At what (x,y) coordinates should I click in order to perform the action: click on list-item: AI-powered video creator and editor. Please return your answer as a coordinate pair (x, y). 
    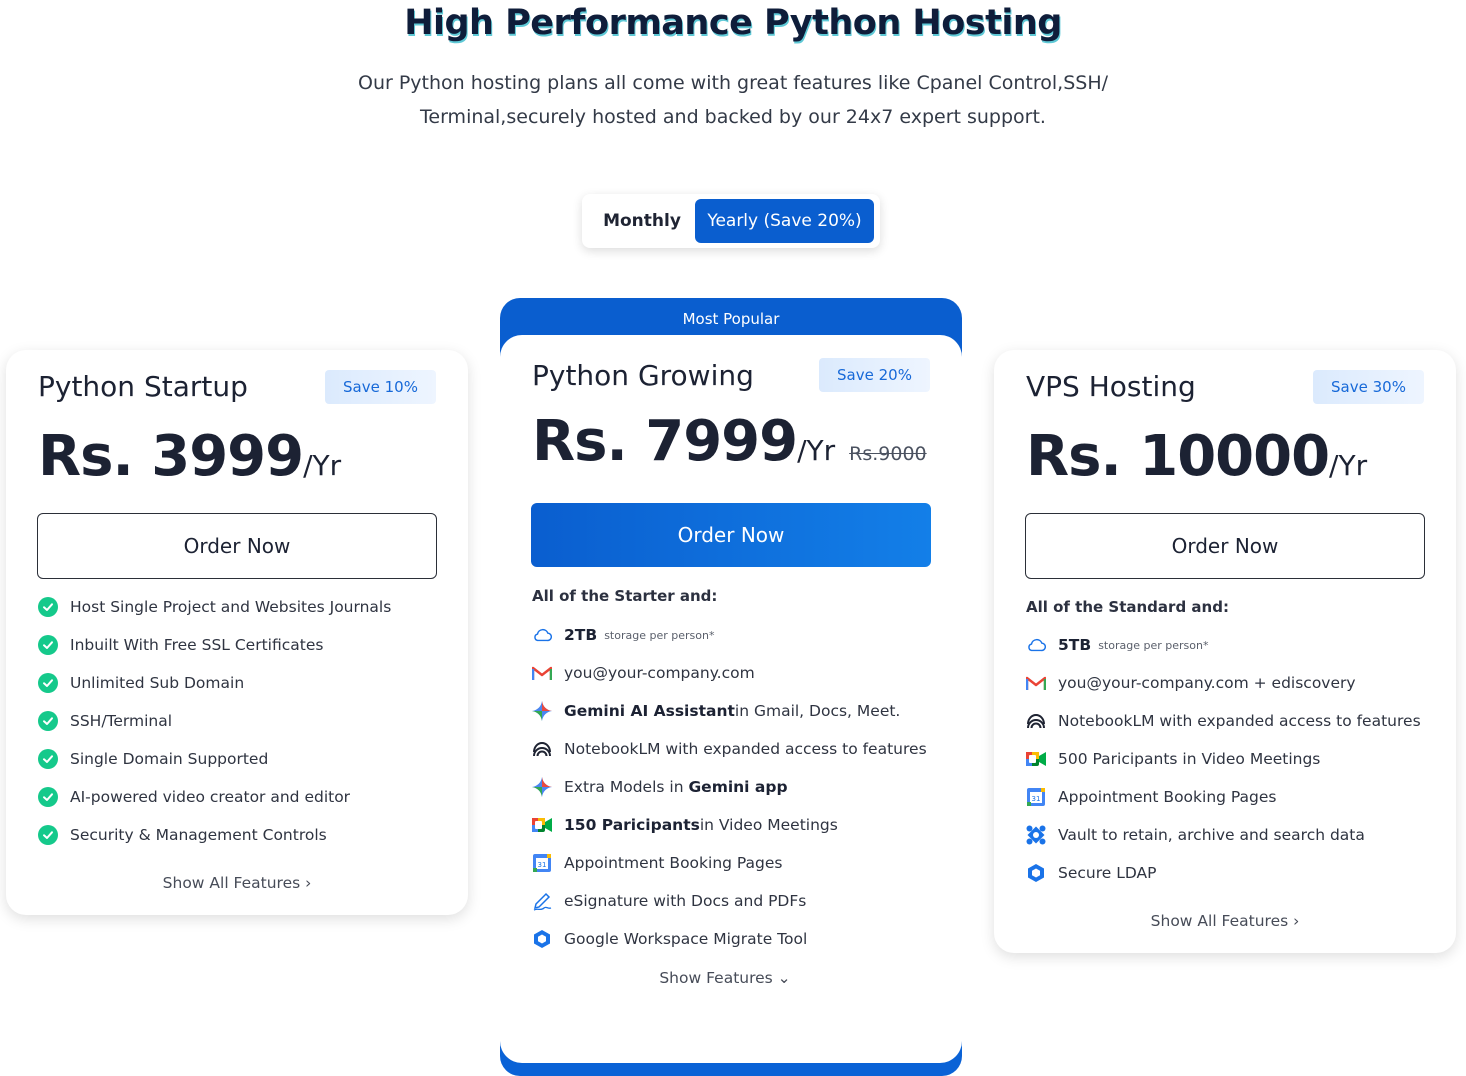
    Looking at the image, I should click on (214, 797).